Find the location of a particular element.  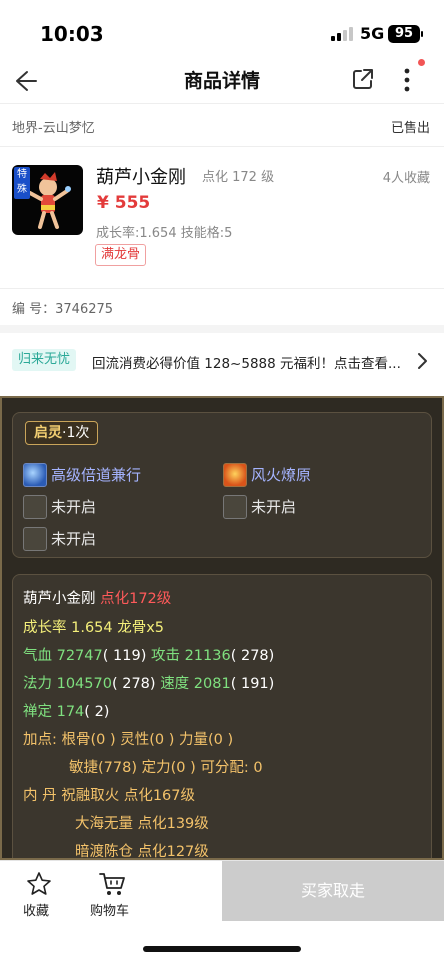

serial-number: 编 号：3746275 is located at coordinates (63, 309).